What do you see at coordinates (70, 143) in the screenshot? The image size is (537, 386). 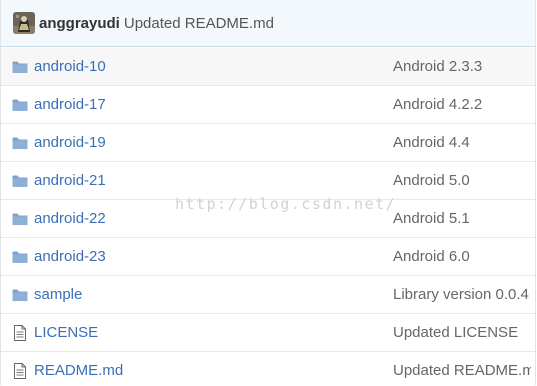 I see `folder-link: android-19` at bounding box center [70, 143].